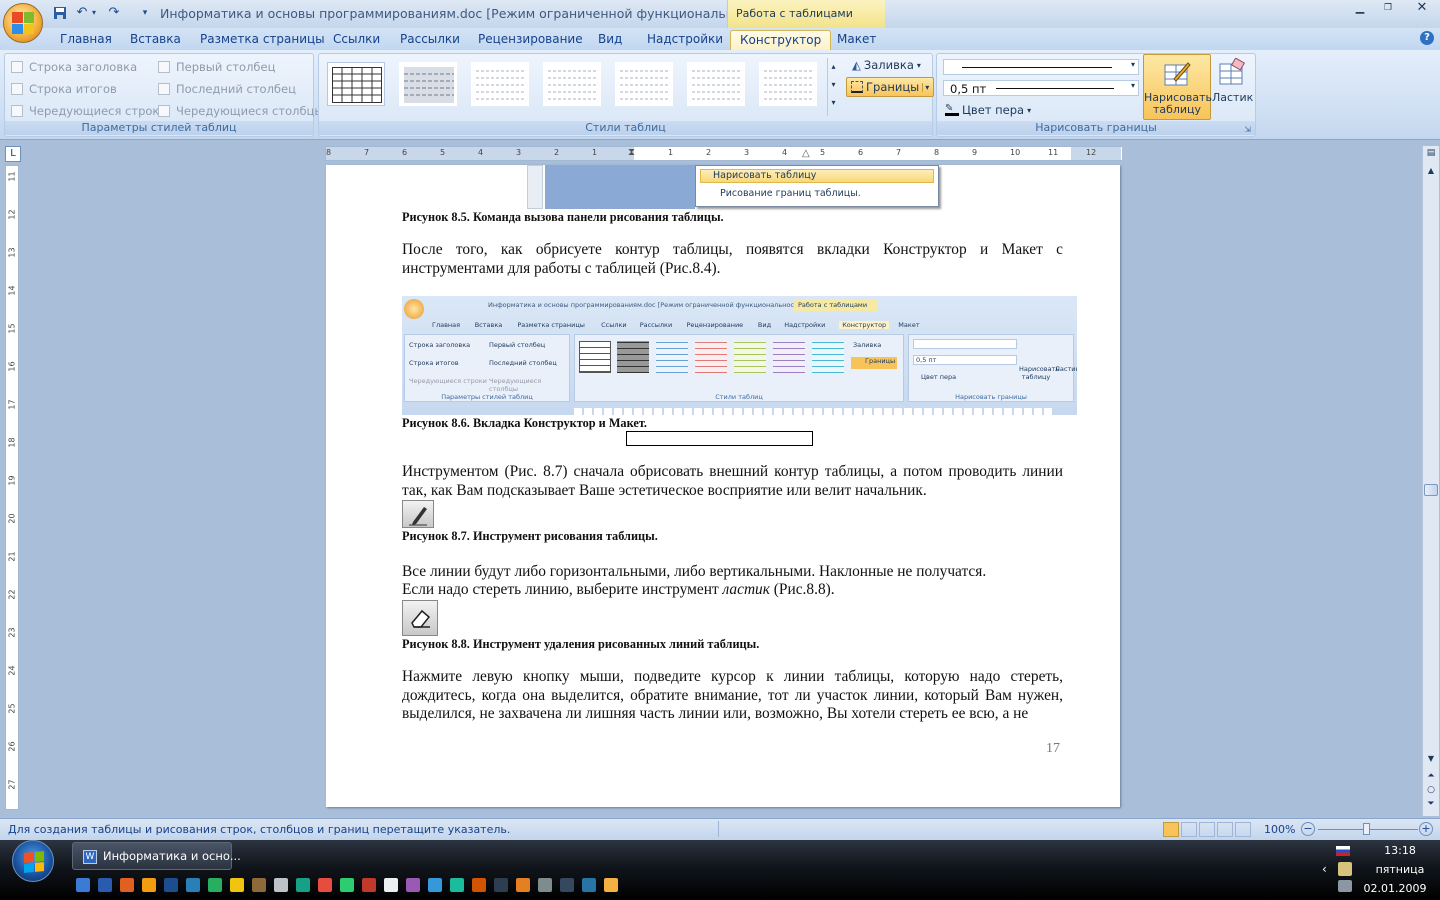 This screenshot has height=900, width=1440. I want to click on indent-marker-icon: ⧗, so click(631, 152).